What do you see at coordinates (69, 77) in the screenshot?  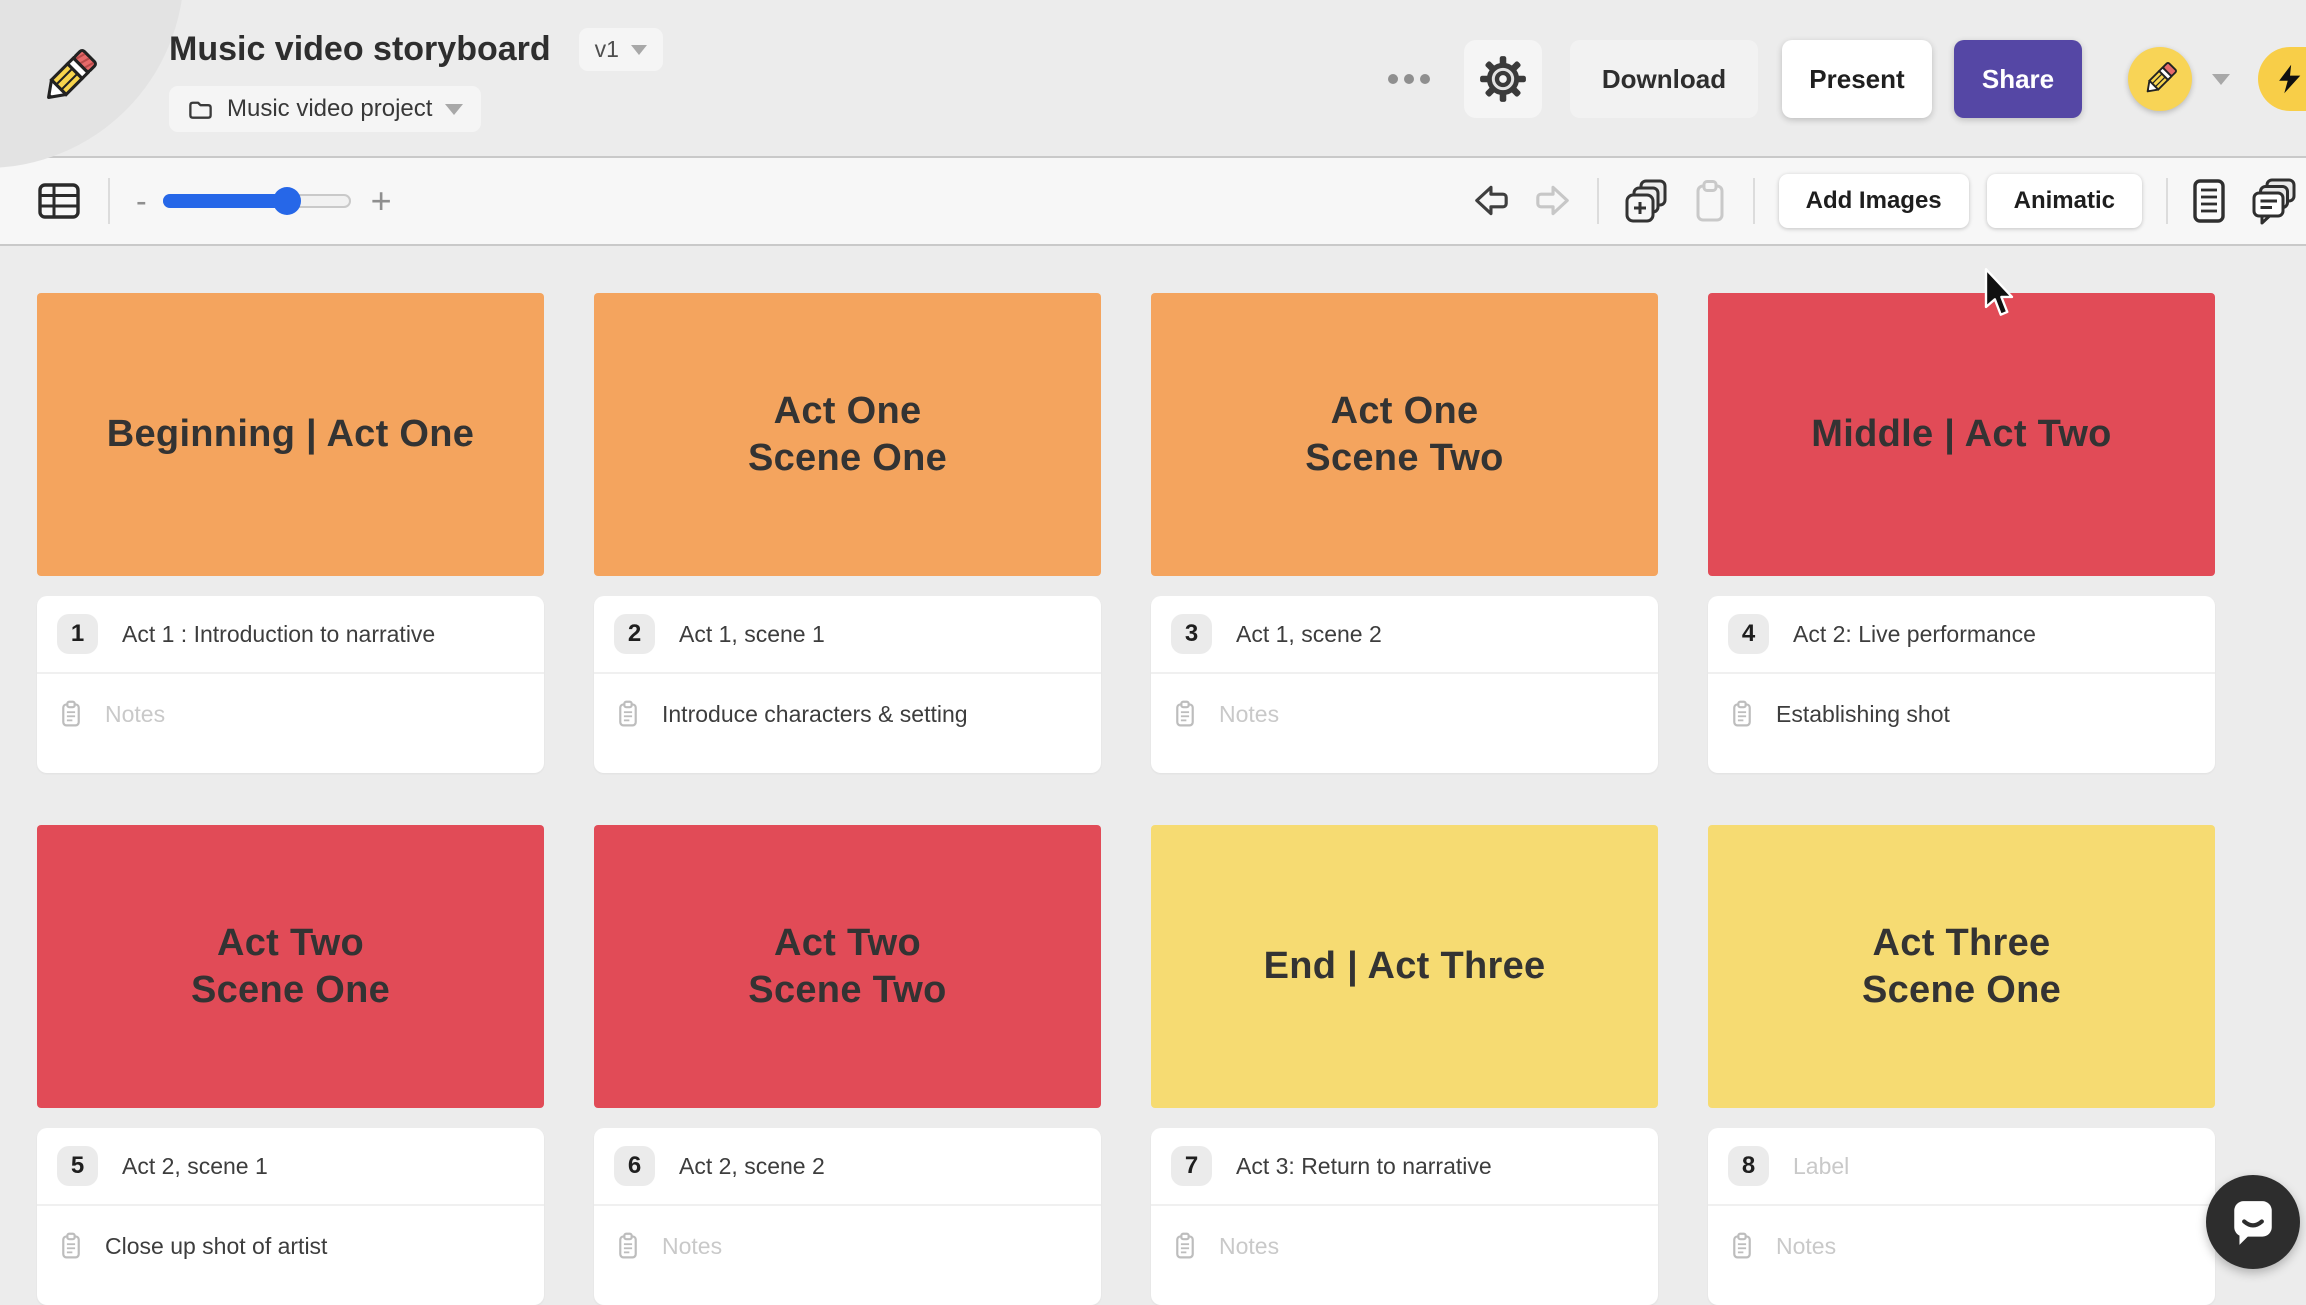 I see `pencil-logo-icon` at bounding box center [69, 77].